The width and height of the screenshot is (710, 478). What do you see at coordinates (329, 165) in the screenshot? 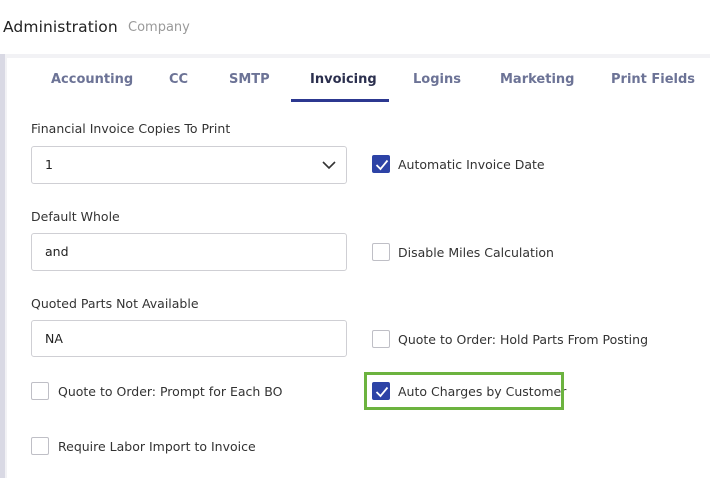
I see `chevron-down-icon` at bounding box center [329, 165].